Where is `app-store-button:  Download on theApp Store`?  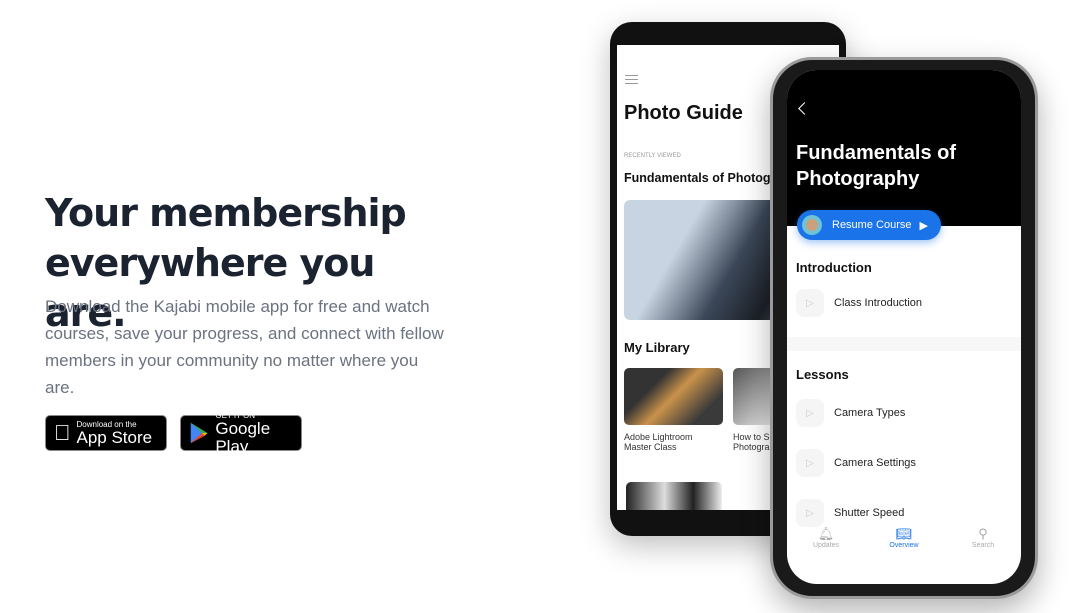
app-store-button:  Download on theApp Store is located at coordinates (106, 433).